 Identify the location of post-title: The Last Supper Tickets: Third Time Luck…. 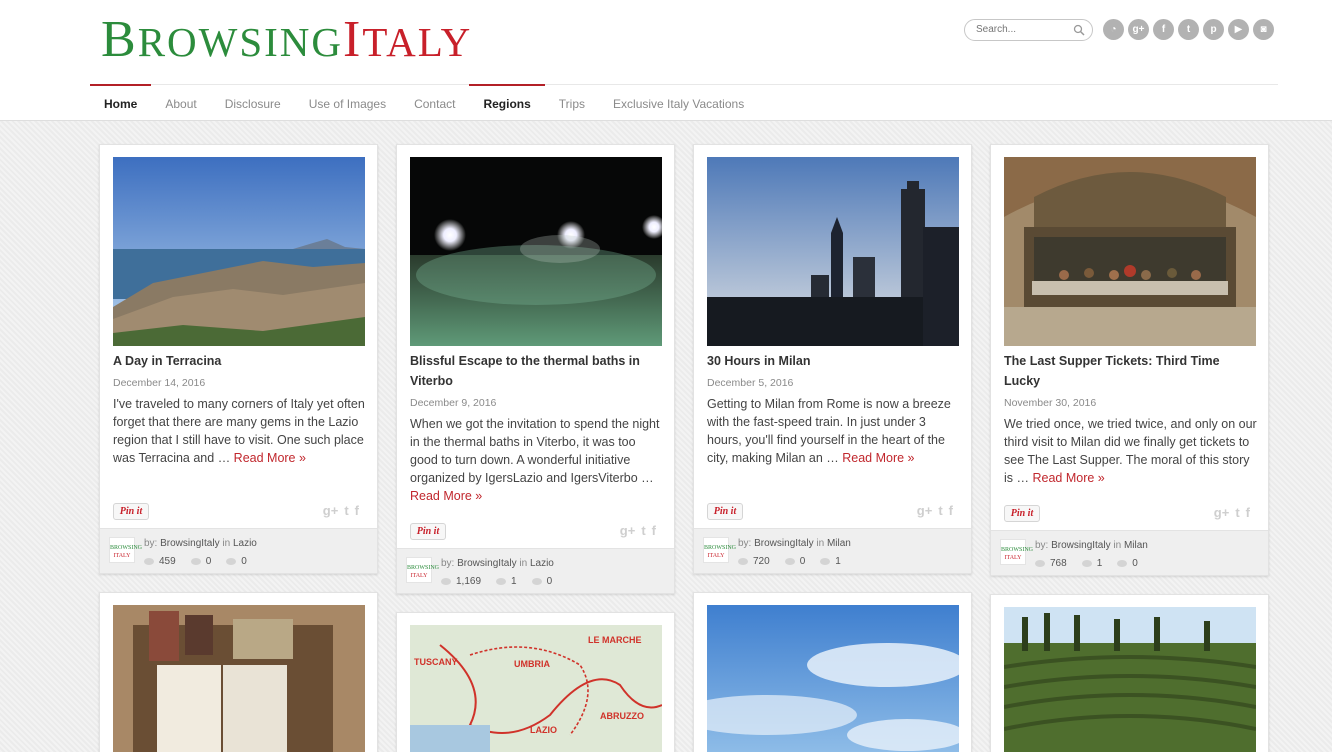
(1130, 371).